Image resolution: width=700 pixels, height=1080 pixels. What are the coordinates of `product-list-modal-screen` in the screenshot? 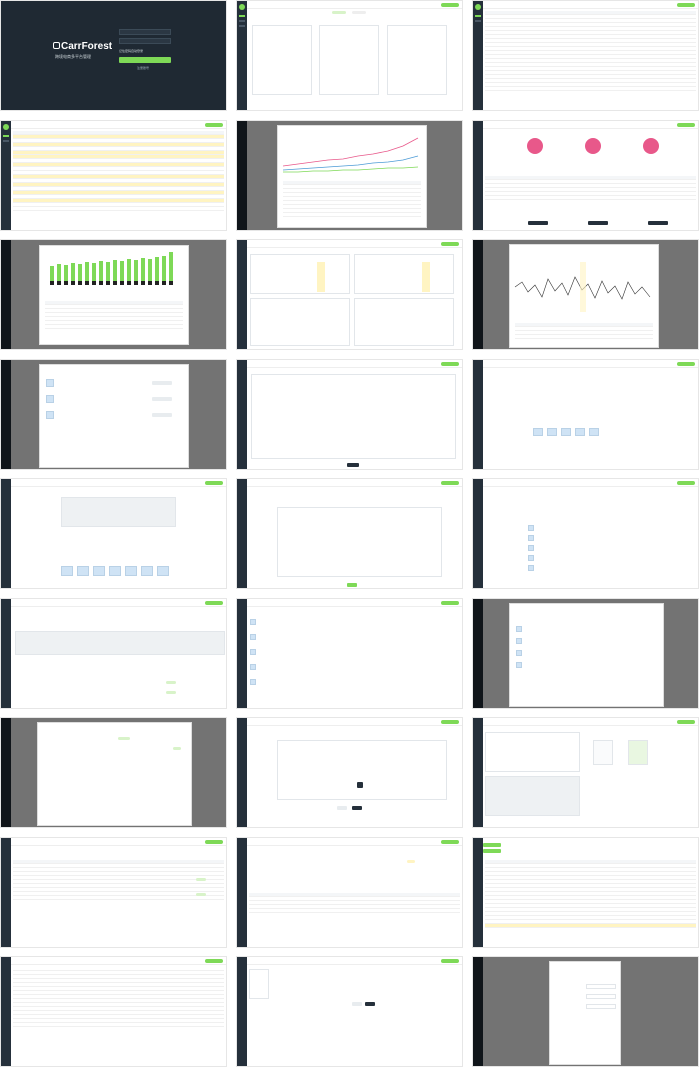 It's located at (113, 414).